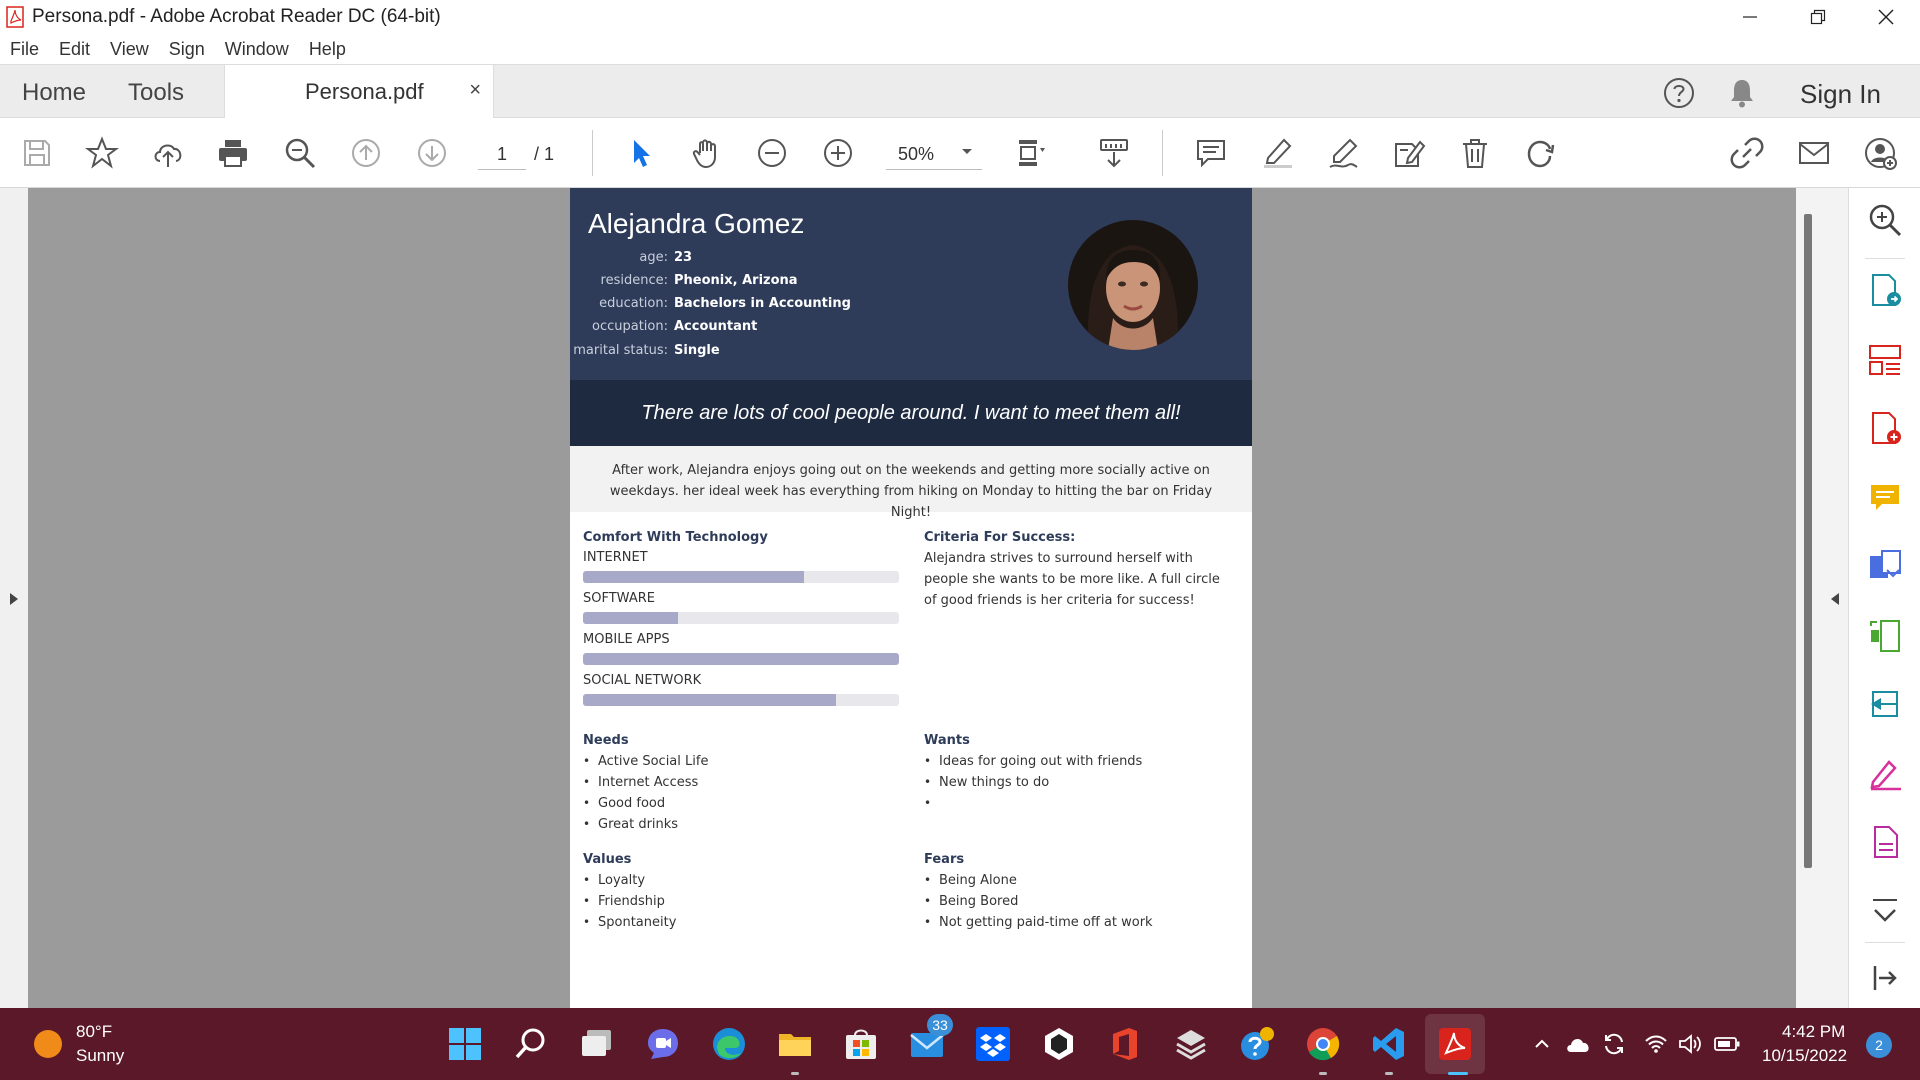  Describe the element at coordinates (359, 92) in the screenshot. I see `tab-document: Persona.pdf ×` at that location.